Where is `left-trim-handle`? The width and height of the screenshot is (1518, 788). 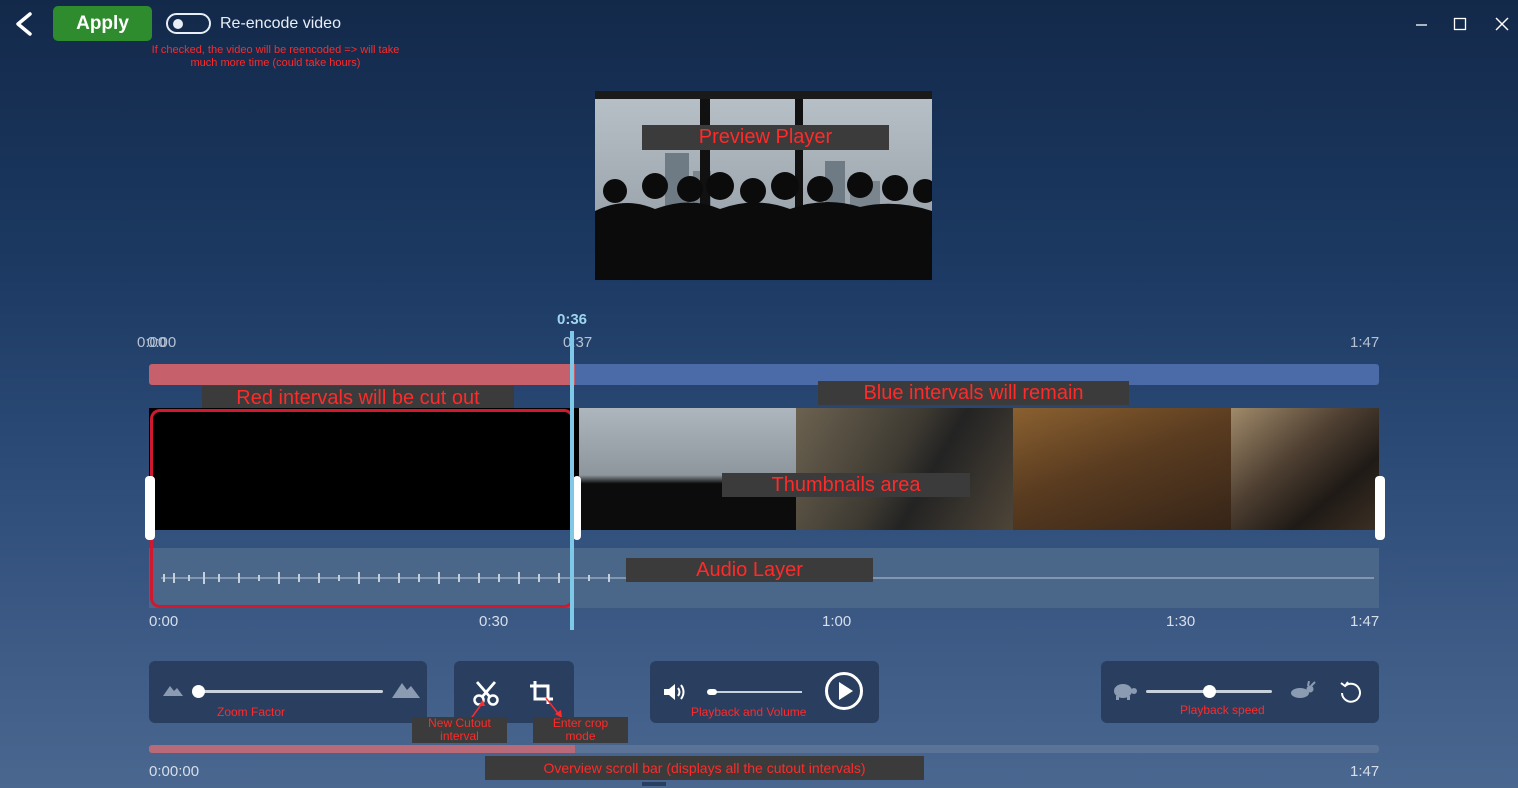 left-trim-handle is located at coordinates (150, 508).